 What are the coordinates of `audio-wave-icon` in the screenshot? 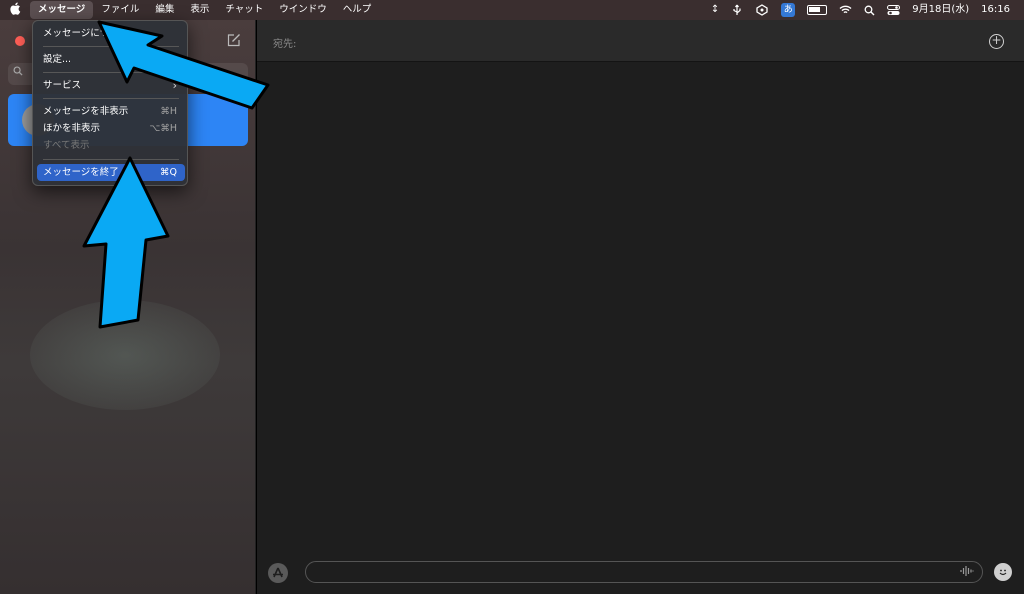 It's located at (967, 572).